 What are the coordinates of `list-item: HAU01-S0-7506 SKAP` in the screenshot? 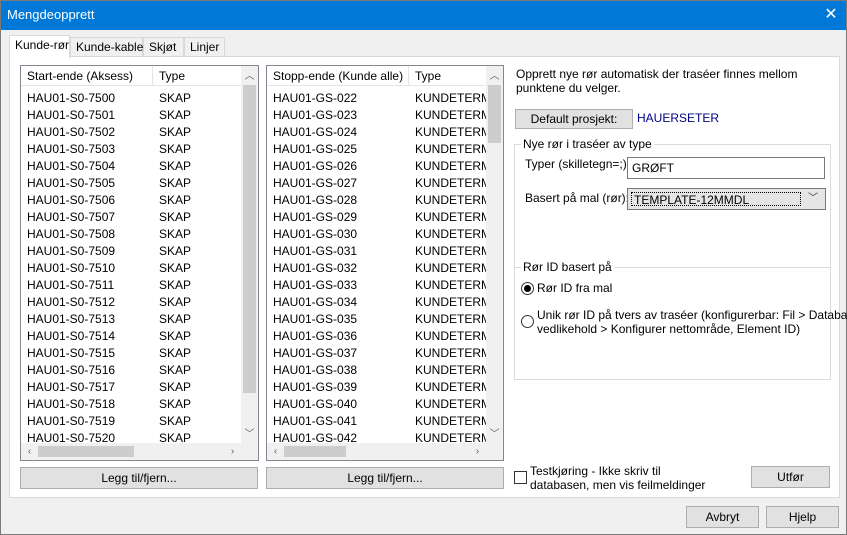 It's located at (131, 200).